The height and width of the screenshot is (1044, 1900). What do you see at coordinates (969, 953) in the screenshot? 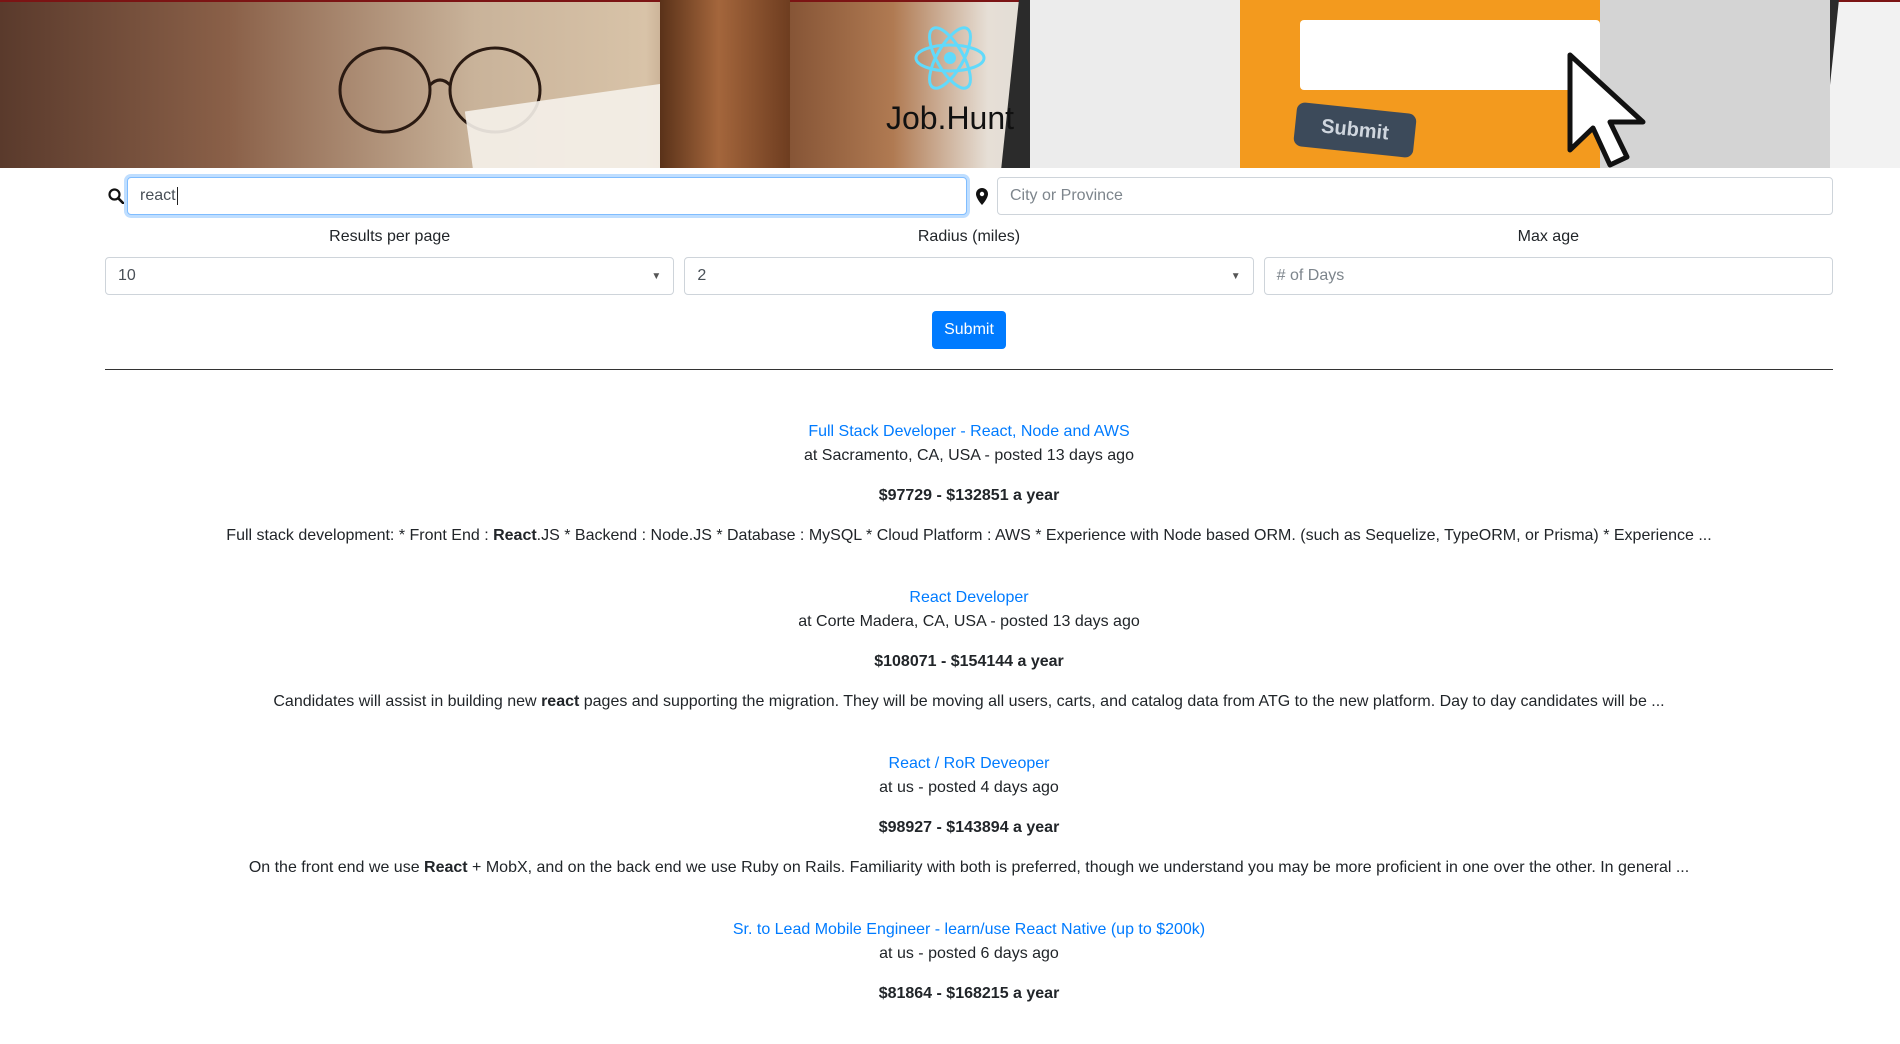
I see `job-location: at us - posted 6 days ago` at bounding box center [969, 953].